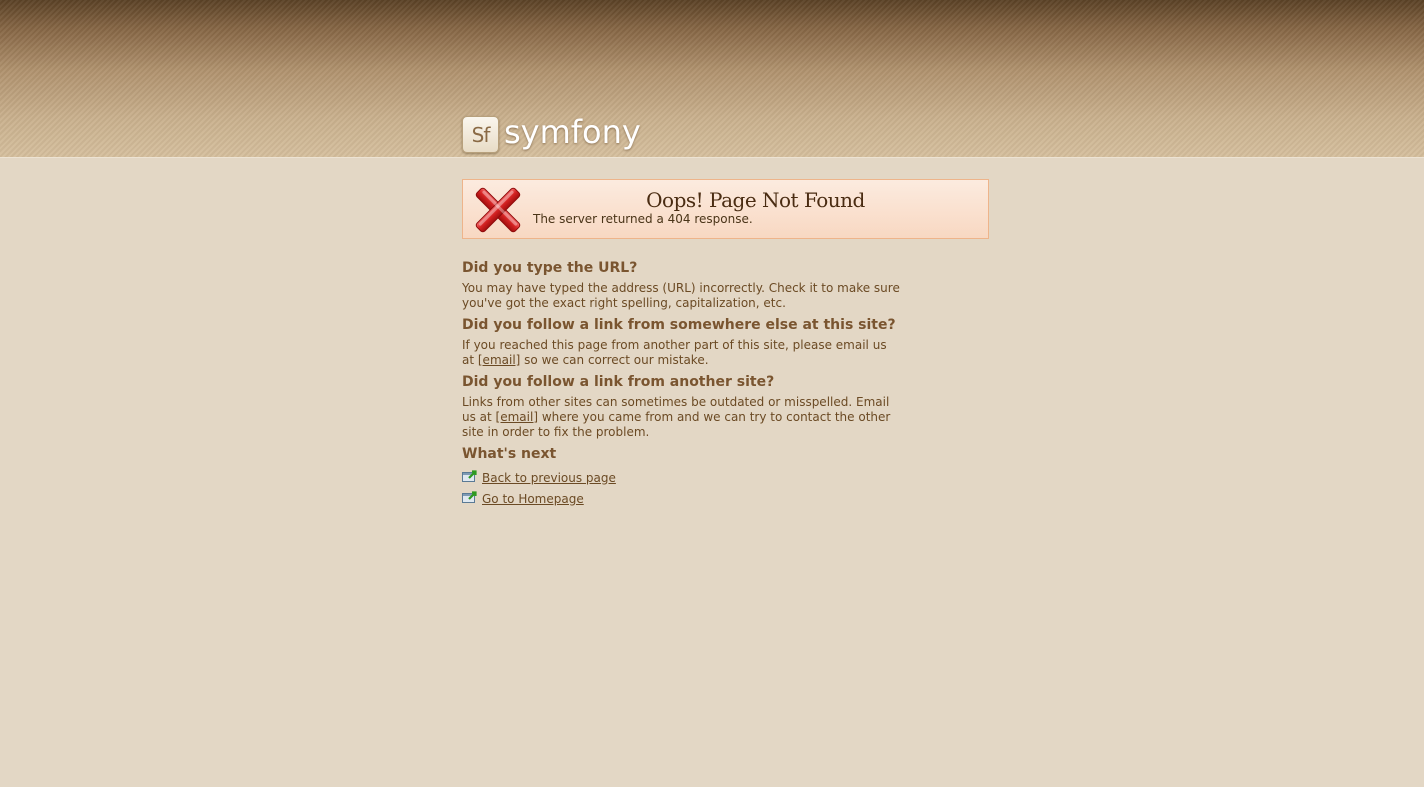 This screenshot has width=1424, height=787. Describe the element at coordinates (755, 200) in the screenshot. I see `error-title: Oops! Page Not Found` at that location.